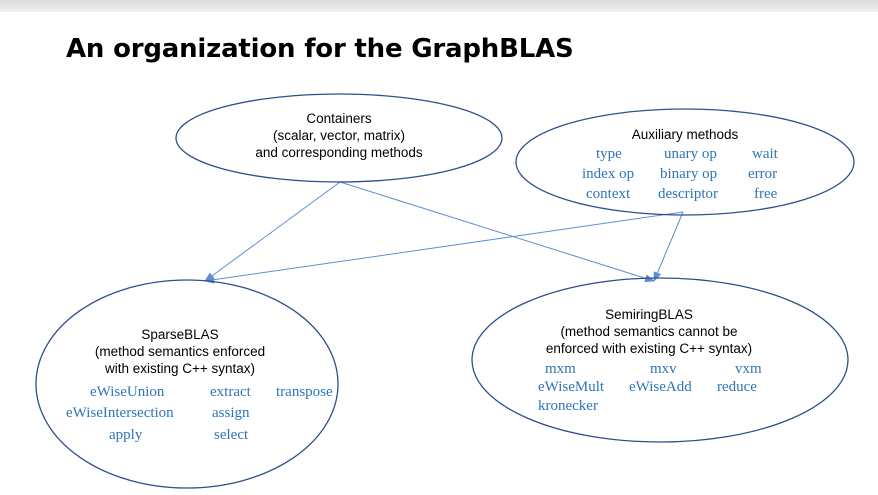  I want to click on semiringblas-line: (method semantics cannot be, so click(649, 331).